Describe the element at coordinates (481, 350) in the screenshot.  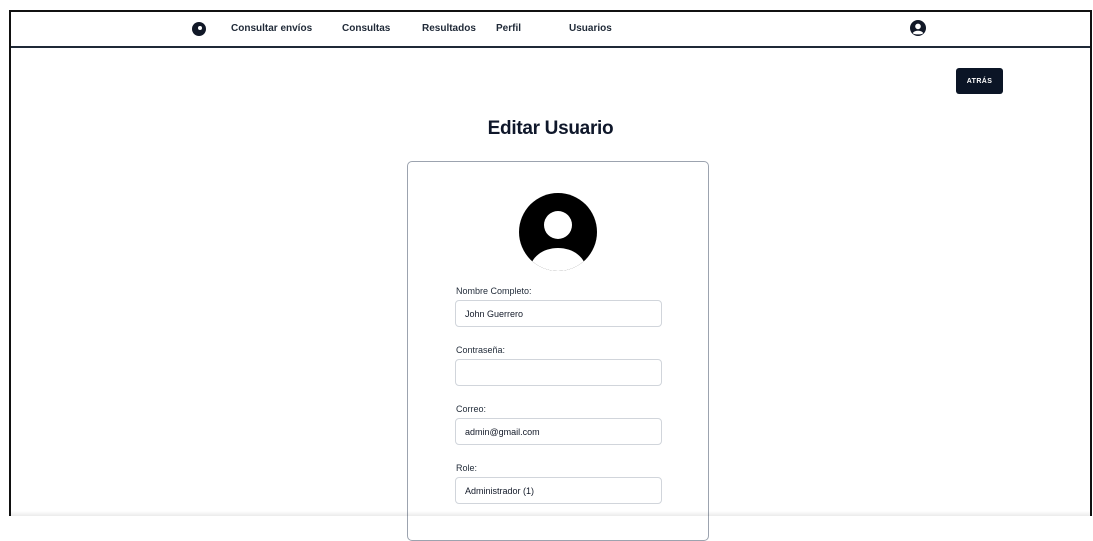
I see `password-label: Contraseña:` at that location.